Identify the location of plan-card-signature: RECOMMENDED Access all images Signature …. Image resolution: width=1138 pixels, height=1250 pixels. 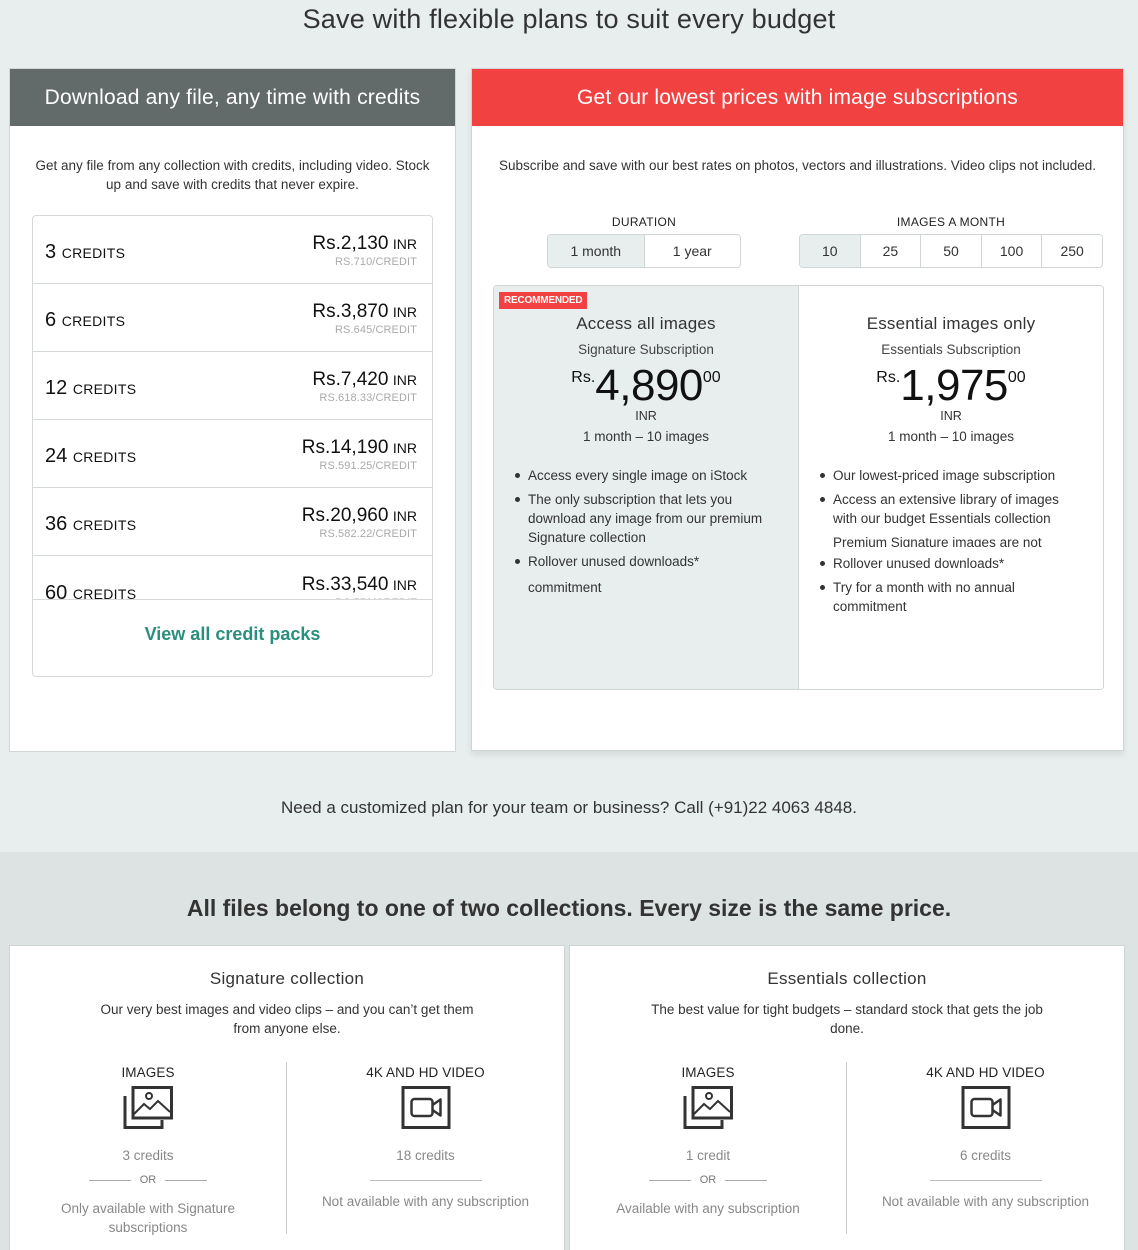
(646, 487).